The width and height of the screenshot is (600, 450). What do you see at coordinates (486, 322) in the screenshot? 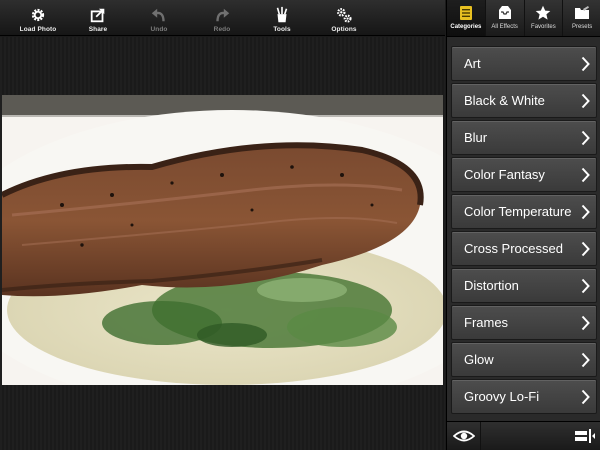
I see `category-label: Frames` at bounding box center [486, 322].